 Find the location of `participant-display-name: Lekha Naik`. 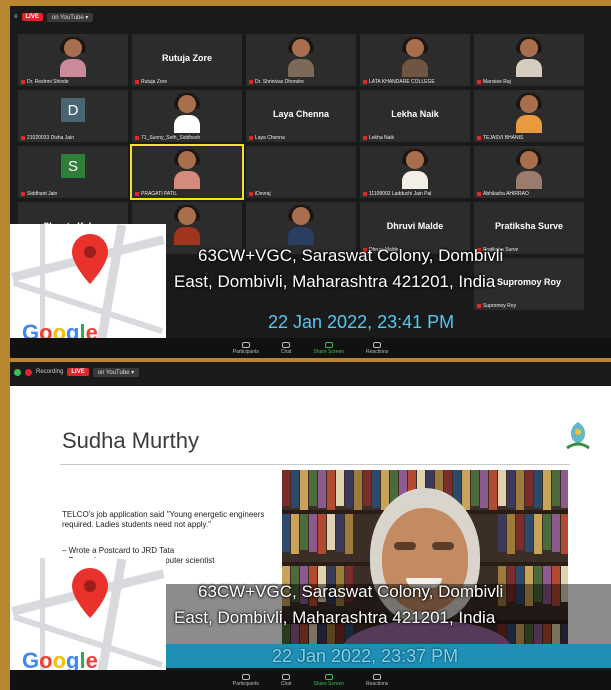

participant-display-name: Lekha Naik is located at coordinates (415, 114).